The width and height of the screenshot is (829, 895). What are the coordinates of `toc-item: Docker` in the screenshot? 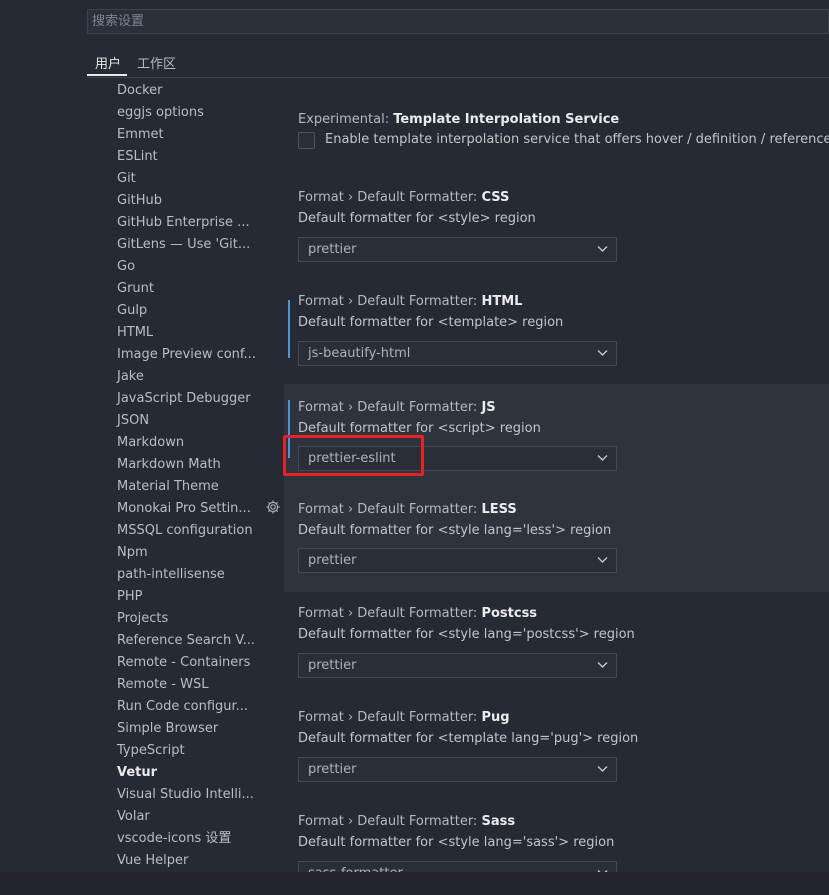 It's located at (140, 92).